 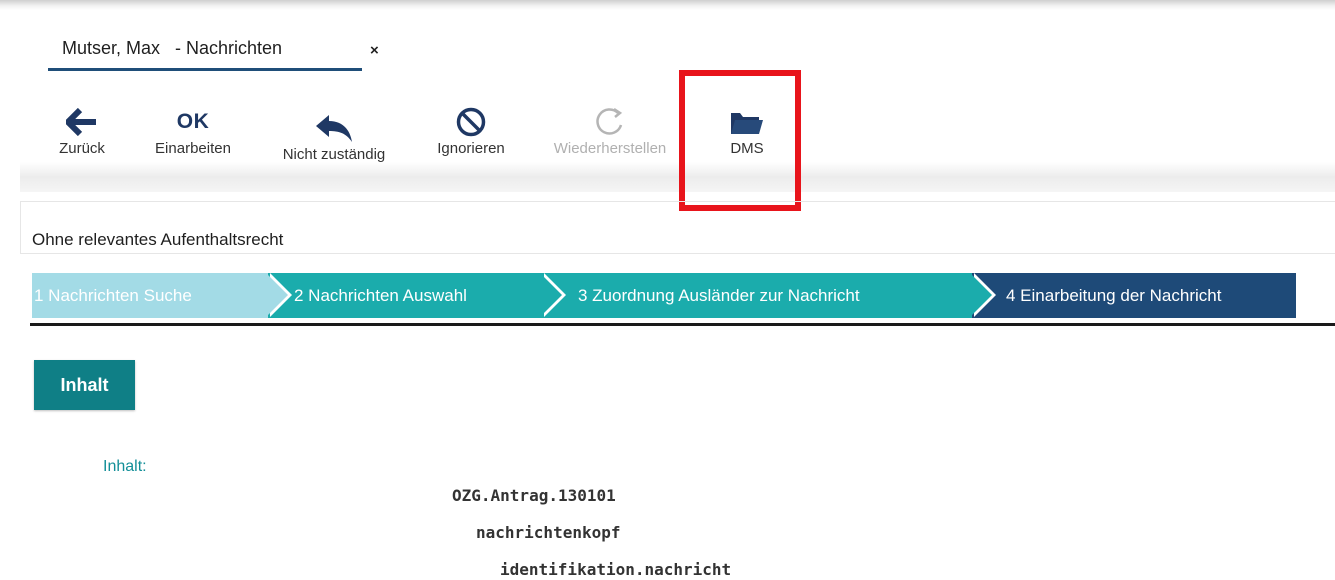 I want to click on back-button: Zurück, so click(x=82, y=130).